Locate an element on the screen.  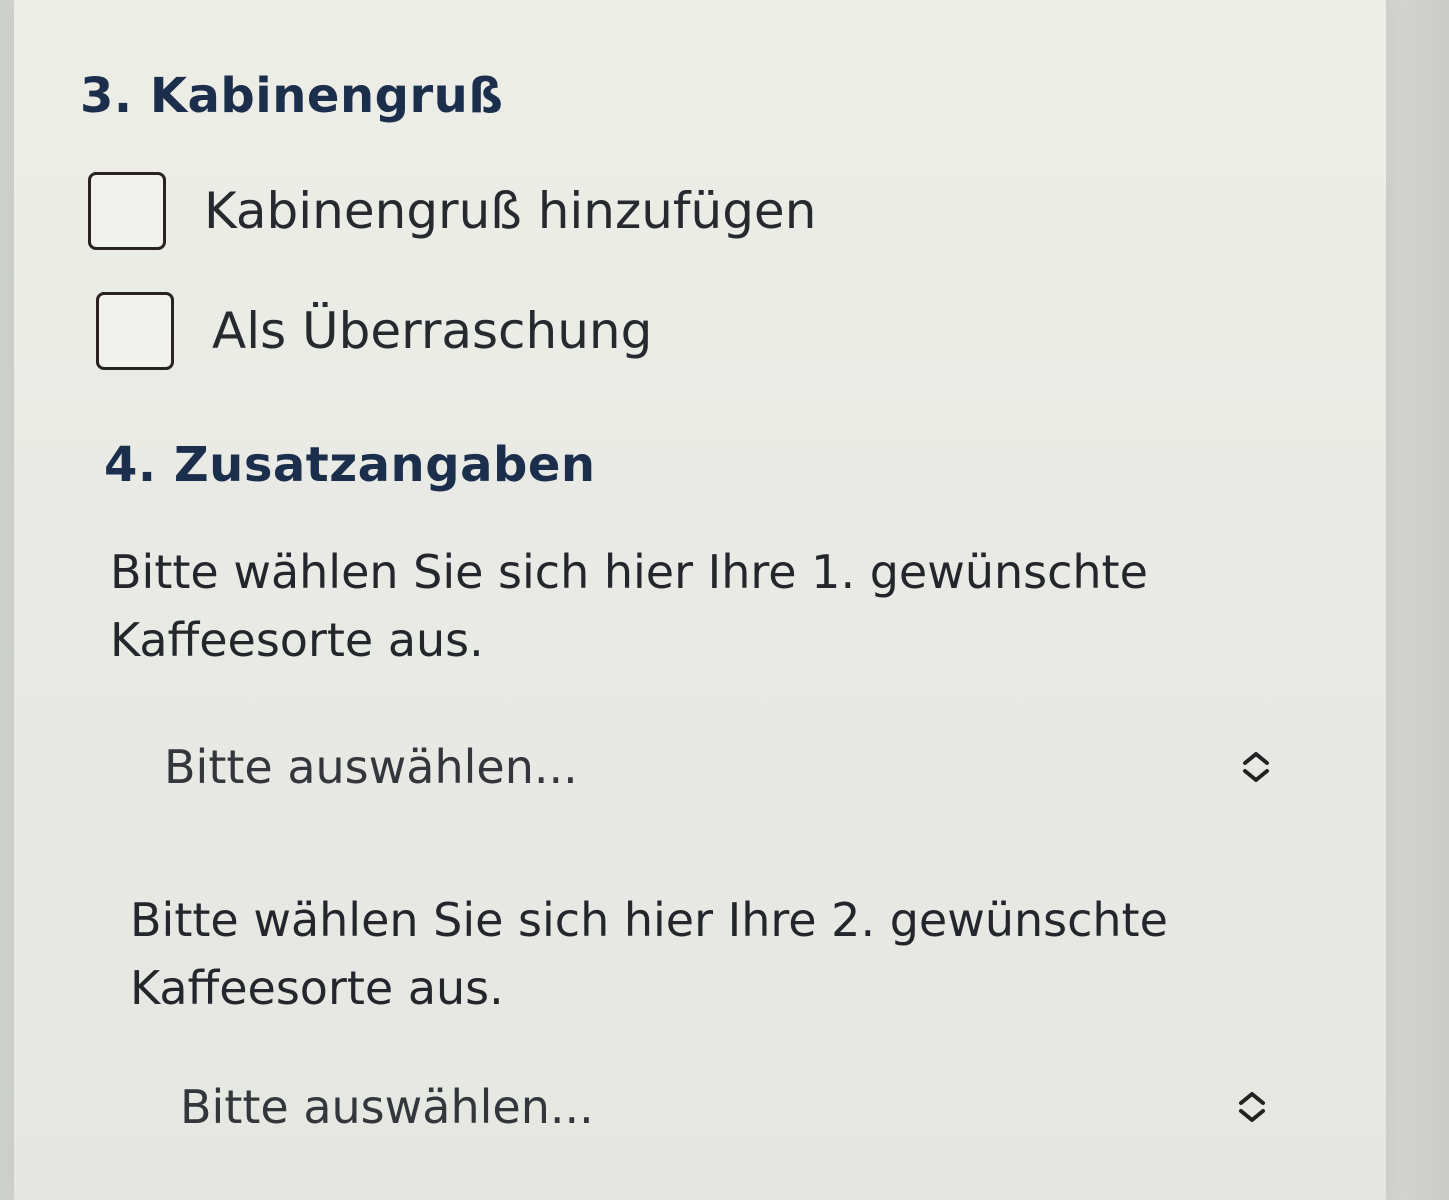
section-title-kabinengruss: 3. Kabinengruß is located at coordinates (292, 96).